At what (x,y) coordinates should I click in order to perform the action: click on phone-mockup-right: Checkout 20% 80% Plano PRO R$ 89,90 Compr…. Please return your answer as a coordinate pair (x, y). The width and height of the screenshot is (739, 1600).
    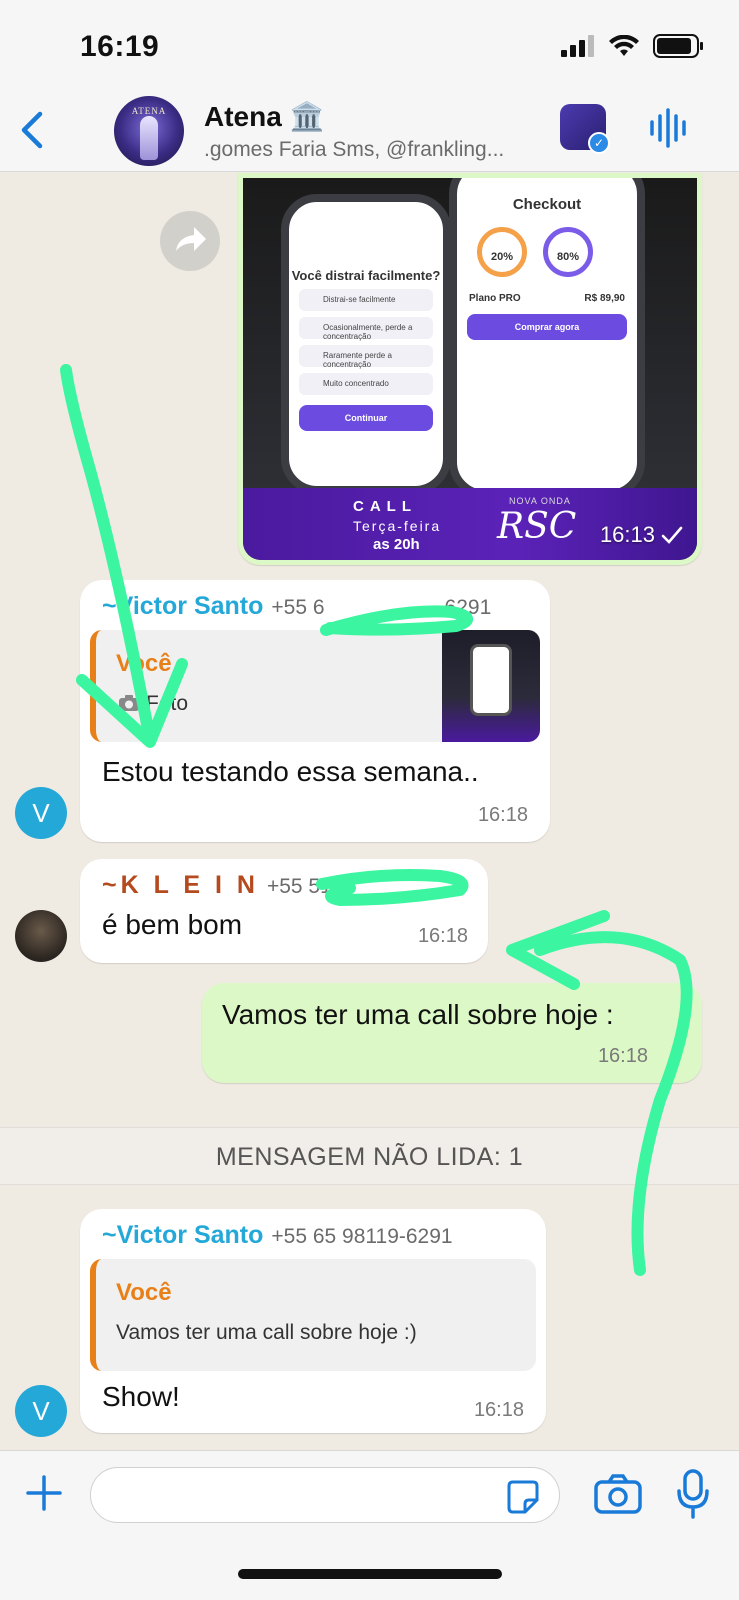
    Looking at the image, I should click on (547, 338).